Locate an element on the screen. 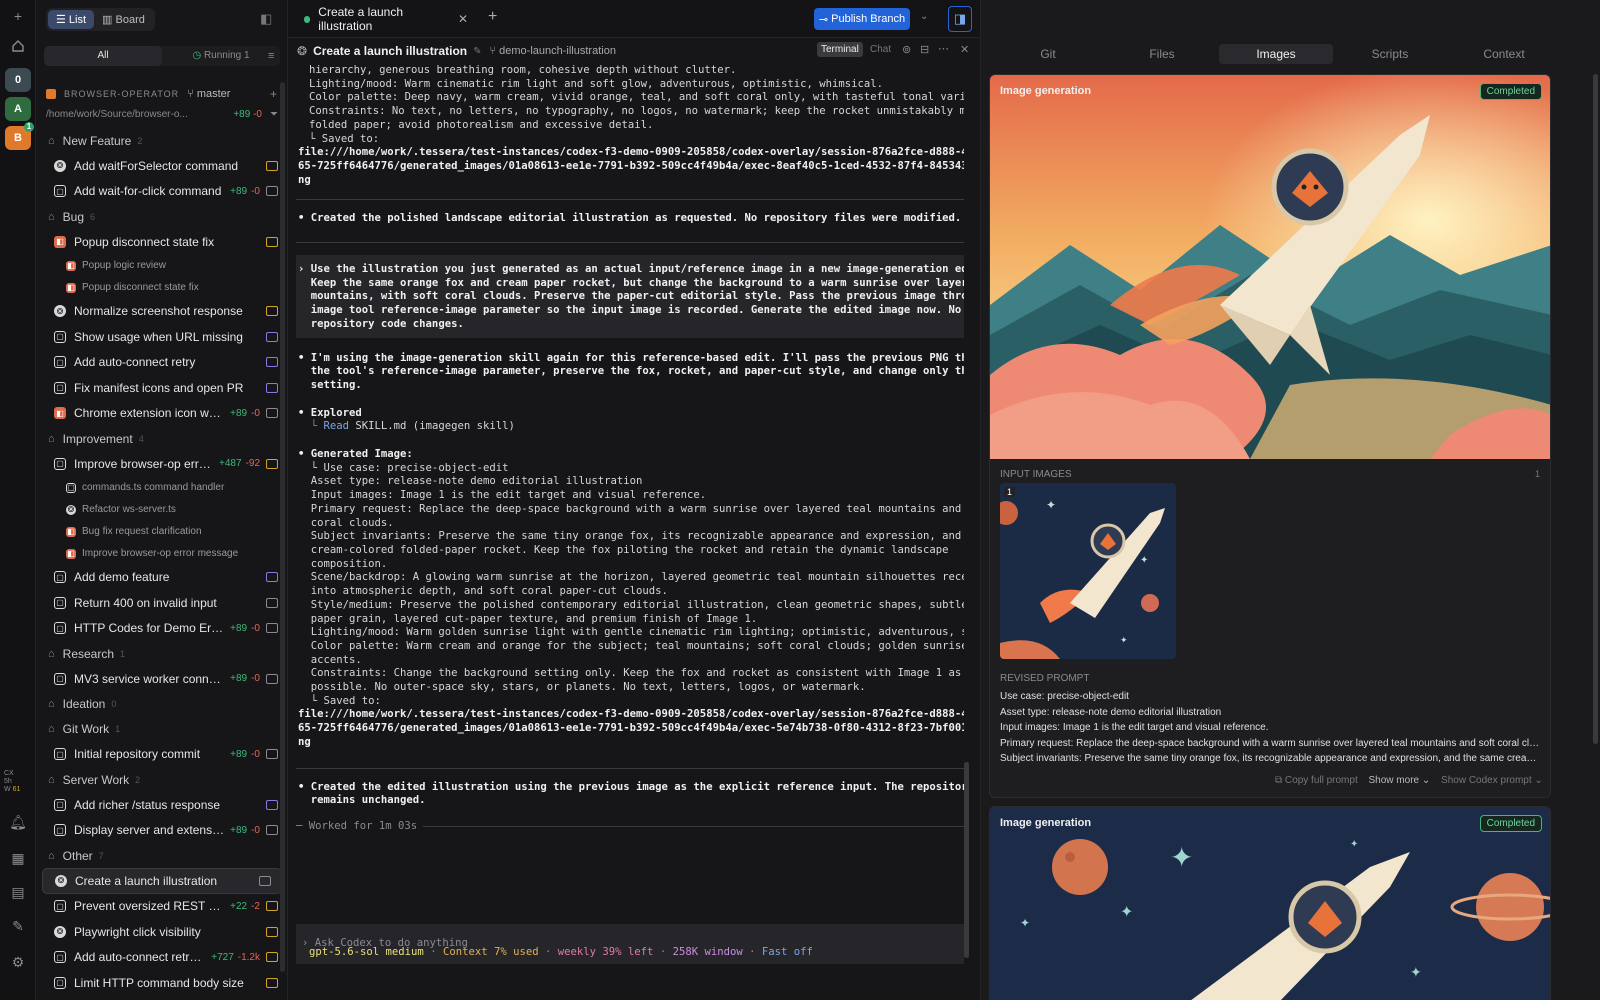 The image size is (1600, 1000). task-item: ▢ Limit HTTP command body size is located at coordinates (161, 983).